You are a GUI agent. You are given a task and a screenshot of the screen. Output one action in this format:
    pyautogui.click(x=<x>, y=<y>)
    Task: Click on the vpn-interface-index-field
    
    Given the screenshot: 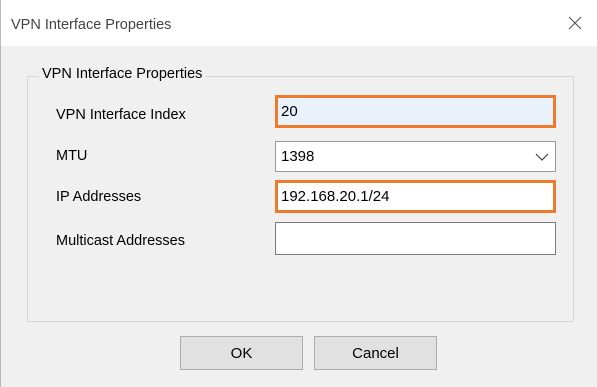 What is the action you would take?
    pyautogui.click(x=415, y=111)
    